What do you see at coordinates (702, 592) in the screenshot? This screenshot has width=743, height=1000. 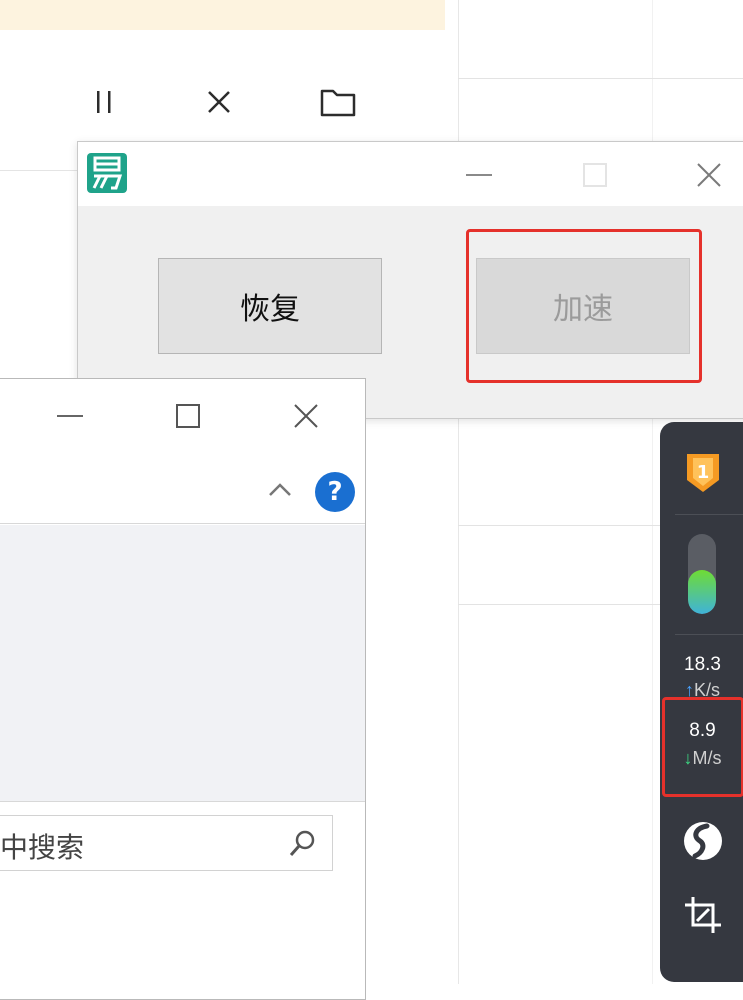 I see `level-bar-fill` at bounding box center [702, 592].